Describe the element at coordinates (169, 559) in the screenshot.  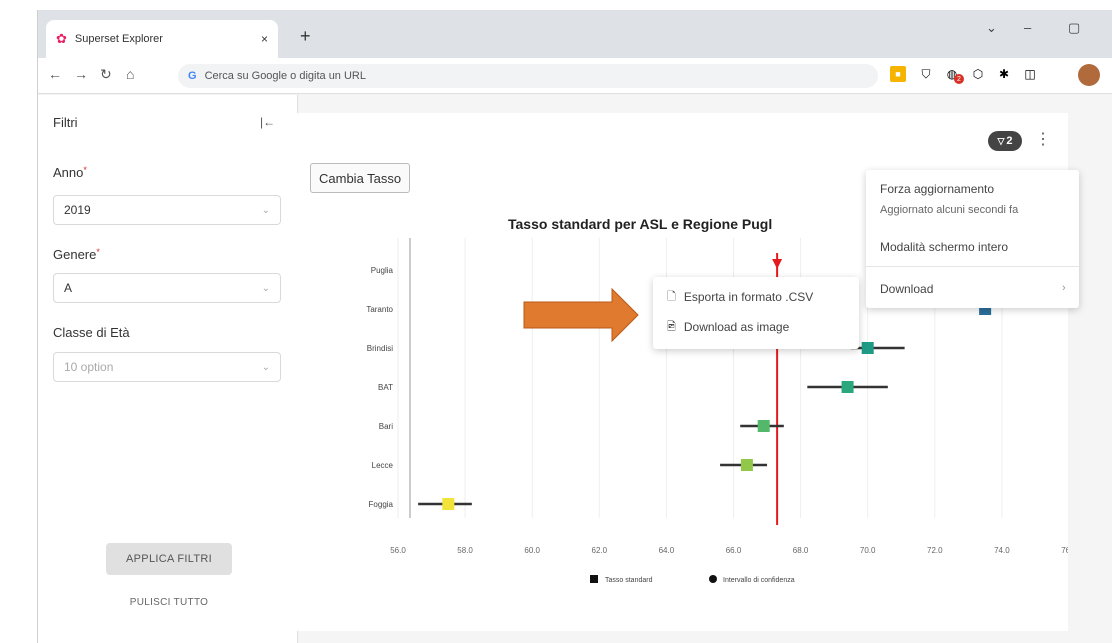
I see `apply-filters-button: APPLICA FILTRI` at that location.